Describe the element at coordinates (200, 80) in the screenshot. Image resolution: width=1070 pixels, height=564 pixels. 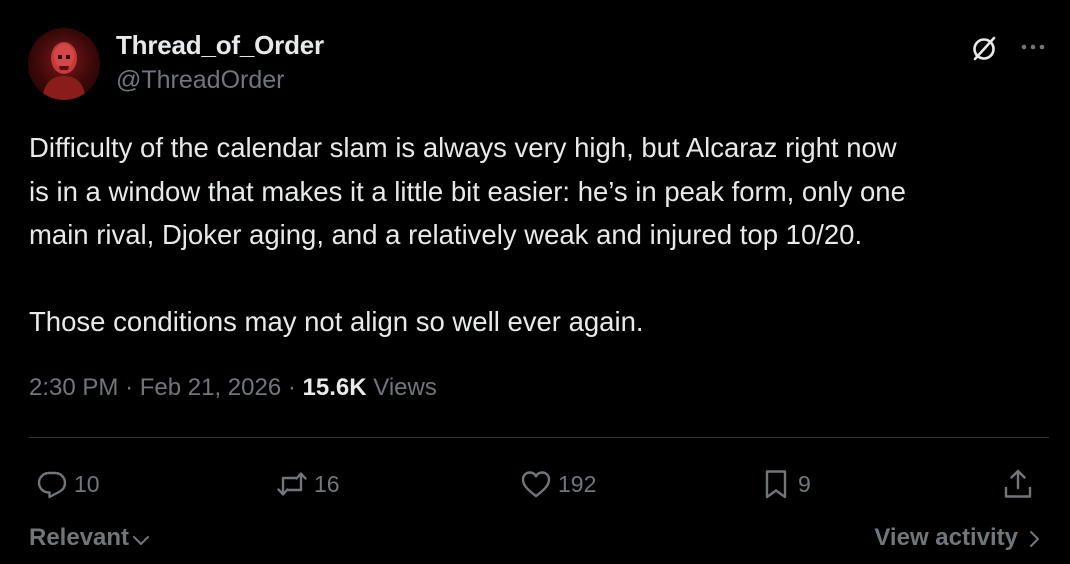
I see `author-handle: @ThreadOrder` at that location.